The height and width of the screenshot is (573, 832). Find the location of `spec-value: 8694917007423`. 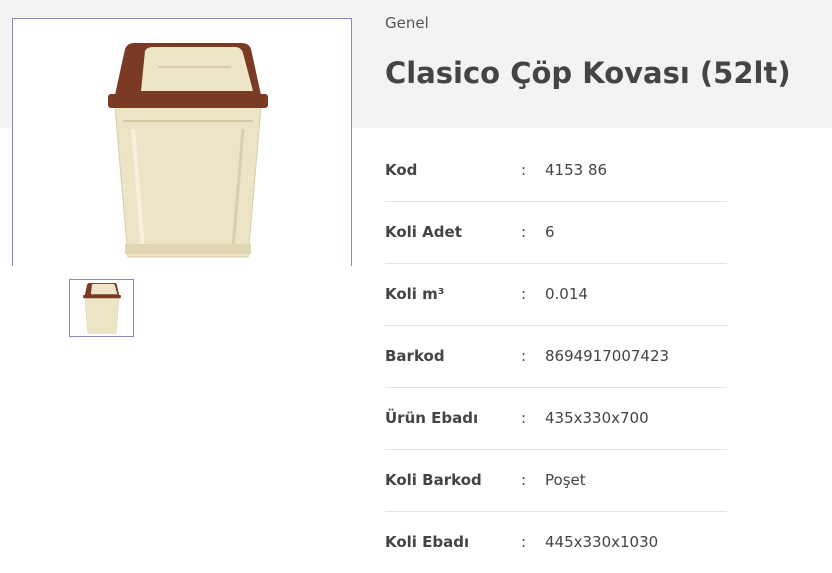

spec-value: 8694917007423 is located at coordinates (607, 356).